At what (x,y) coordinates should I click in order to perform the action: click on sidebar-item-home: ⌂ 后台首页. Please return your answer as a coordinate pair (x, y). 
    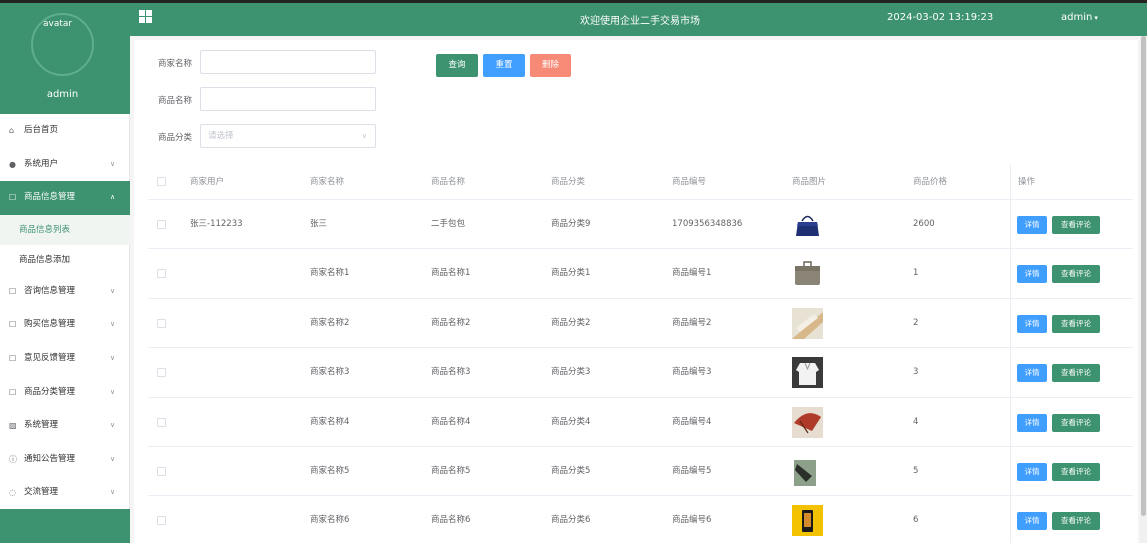
    Looking at the image, I should click on (65, 131).